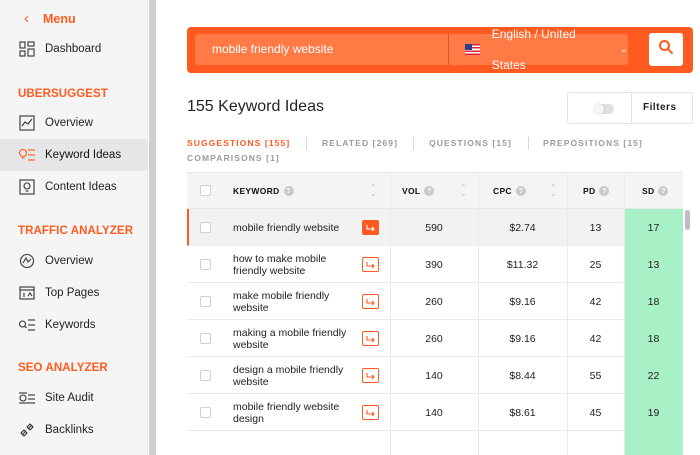 The image size is (700, 455). Describe the element at coordinates (522, 264) in the screenshot. I see `cpc-cell: $11.32` at that location.